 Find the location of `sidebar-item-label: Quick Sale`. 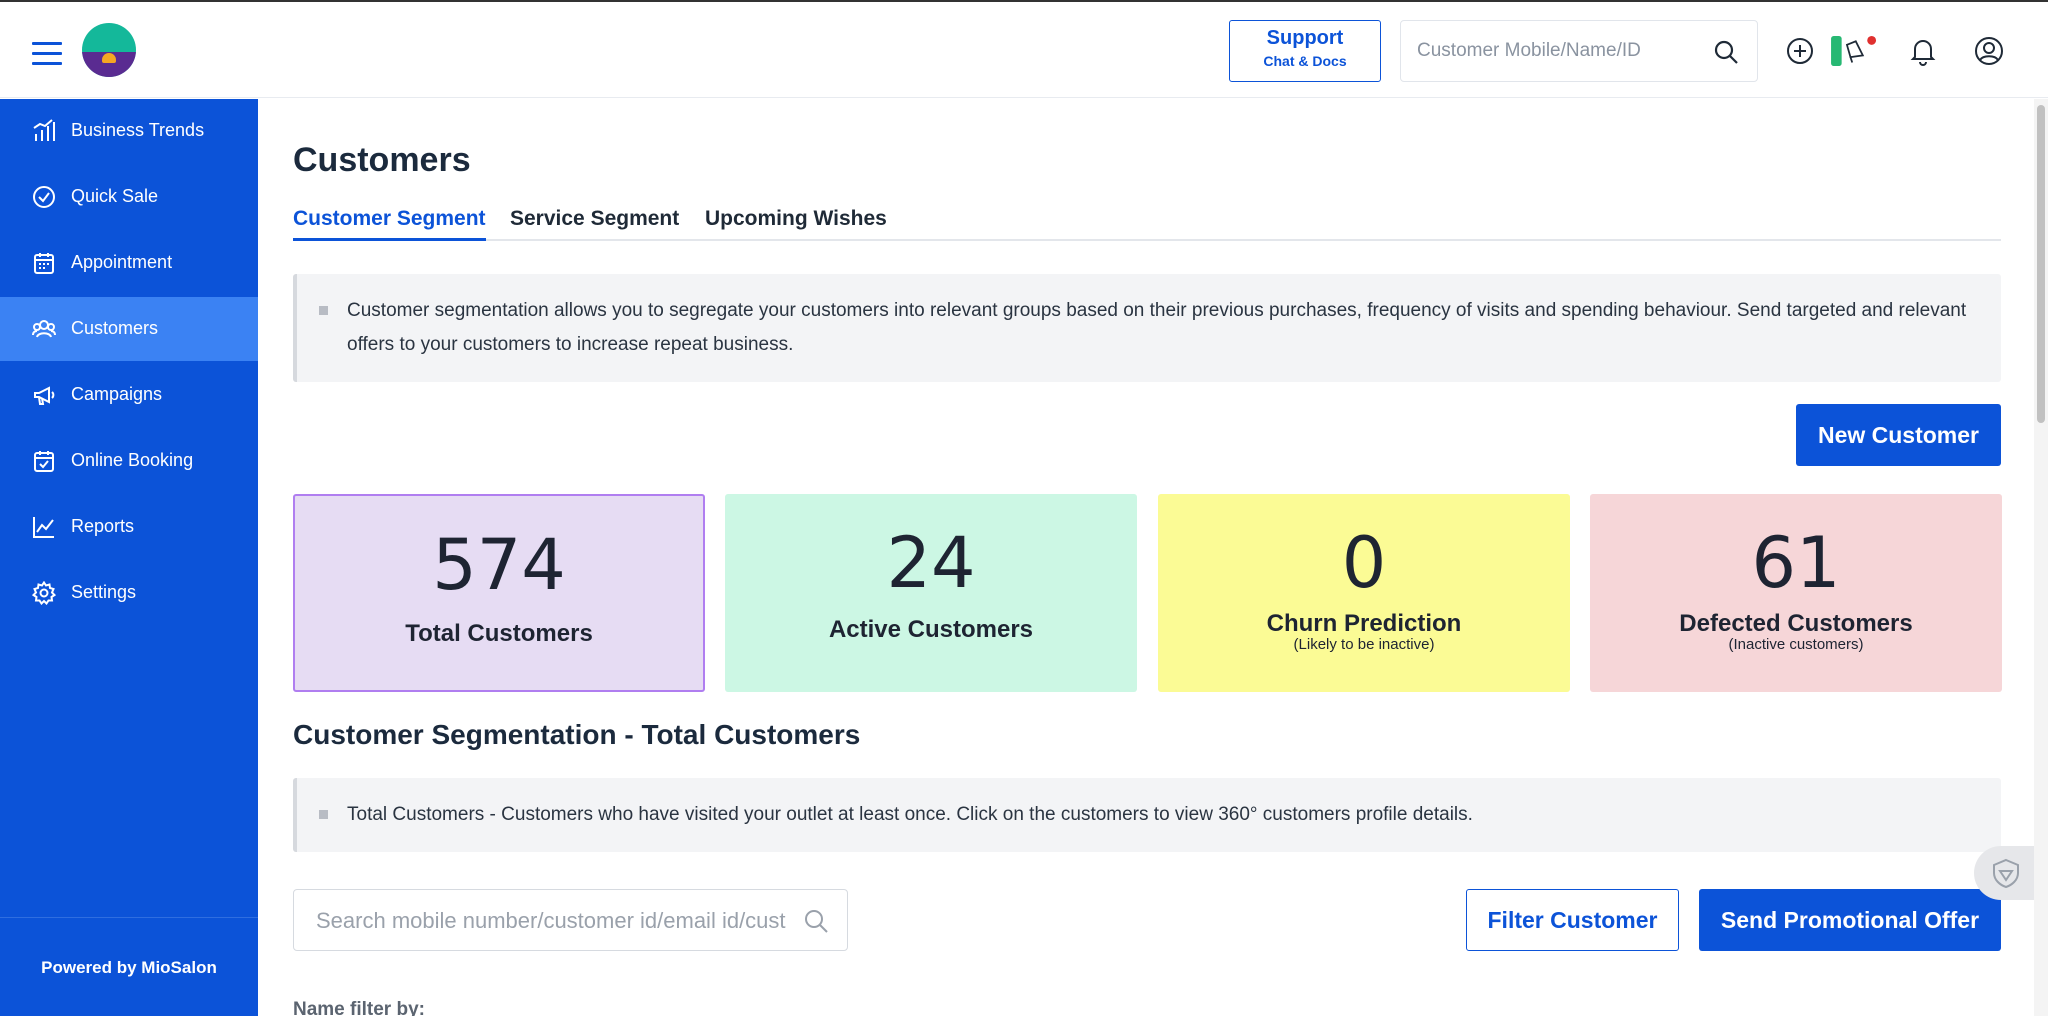

sidebar-item-label: Quick Sale is located at coordinates (115, 196).